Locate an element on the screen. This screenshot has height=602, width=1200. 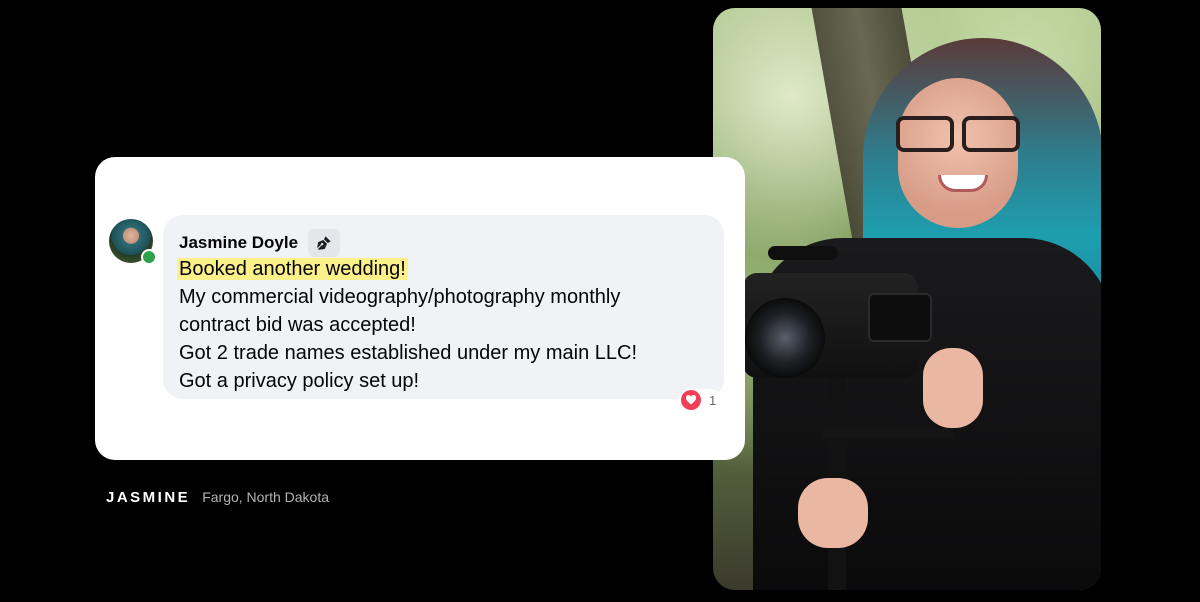
person-face is located at coordinates (958, 153).